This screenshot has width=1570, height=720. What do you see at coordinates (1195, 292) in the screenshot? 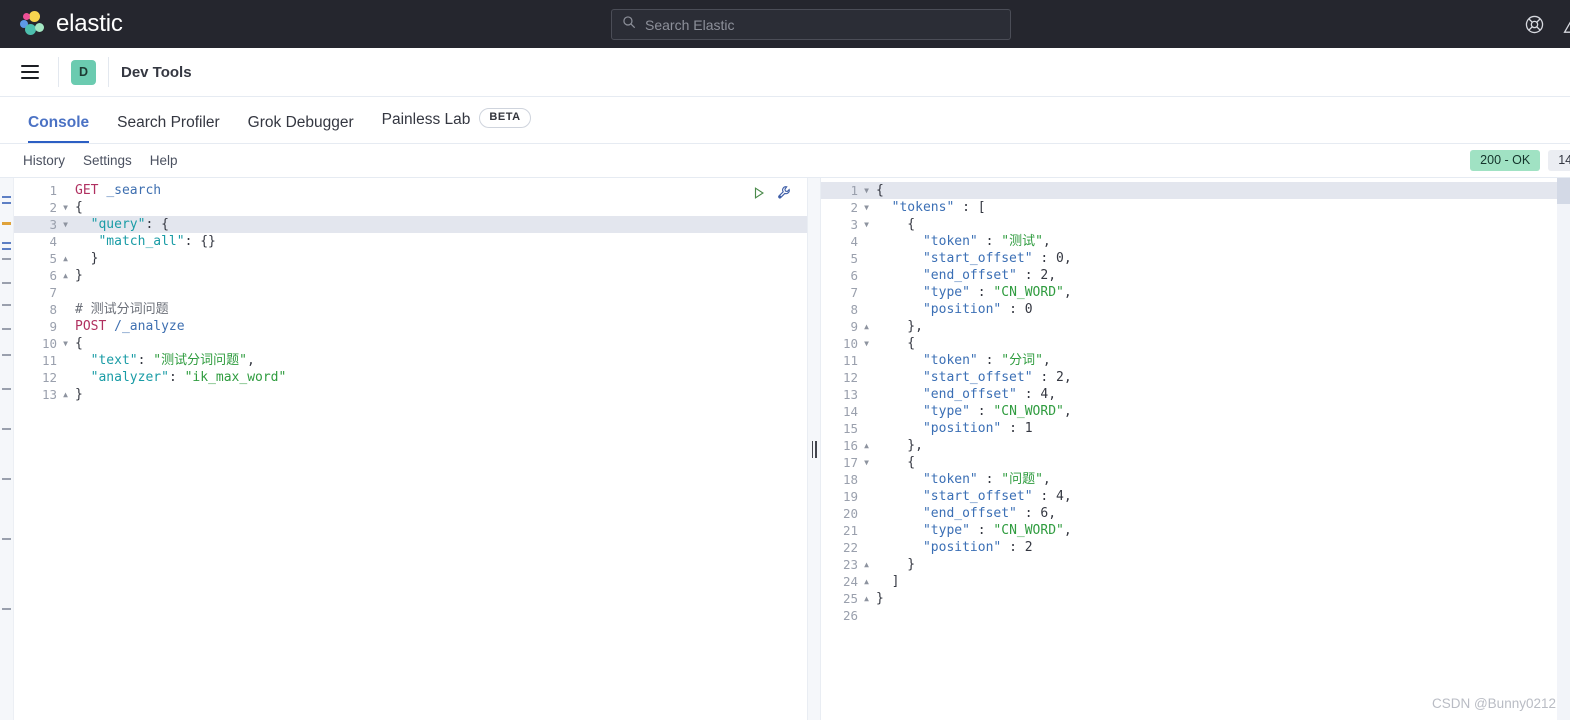
I see `code-line: 7 "type" : "CN_WORD",` at bounding box center [1195, 292].